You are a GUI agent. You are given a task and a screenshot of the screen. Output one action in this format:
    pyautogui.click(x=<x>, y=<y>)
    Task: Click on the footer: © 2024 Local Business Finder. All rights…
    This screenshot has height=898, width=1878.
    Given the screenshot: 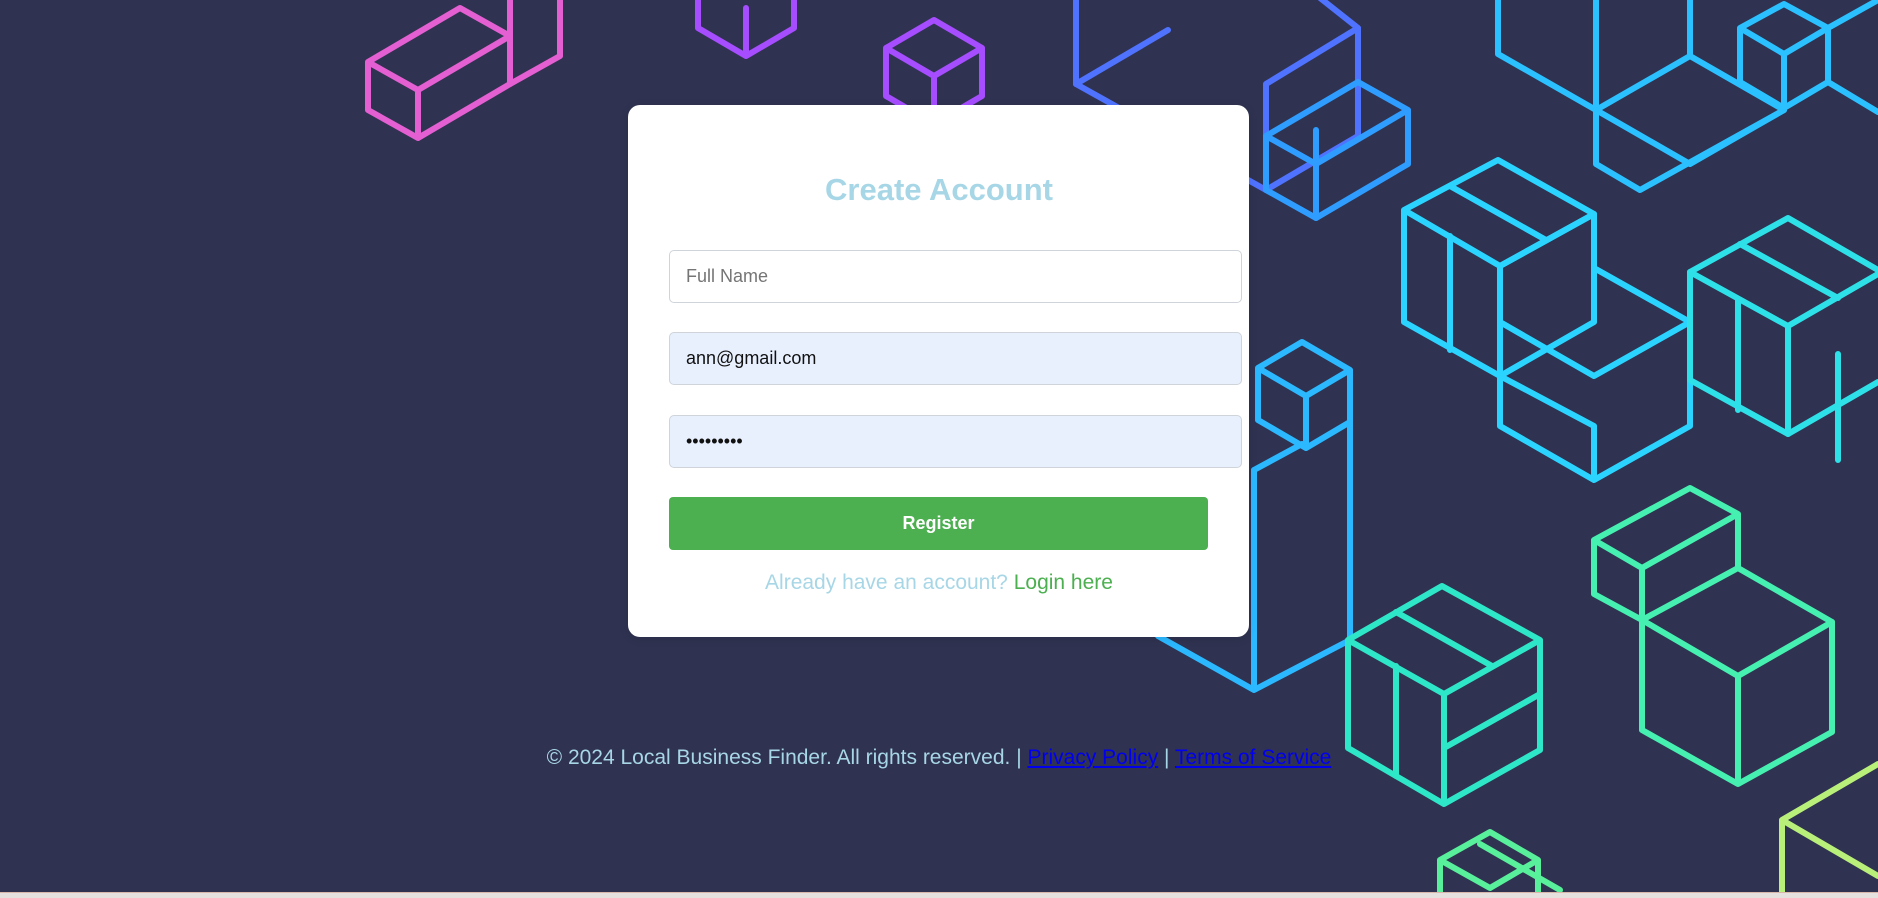 What is the action you would take?
    pyautogui.click(x=939, y=758)
    